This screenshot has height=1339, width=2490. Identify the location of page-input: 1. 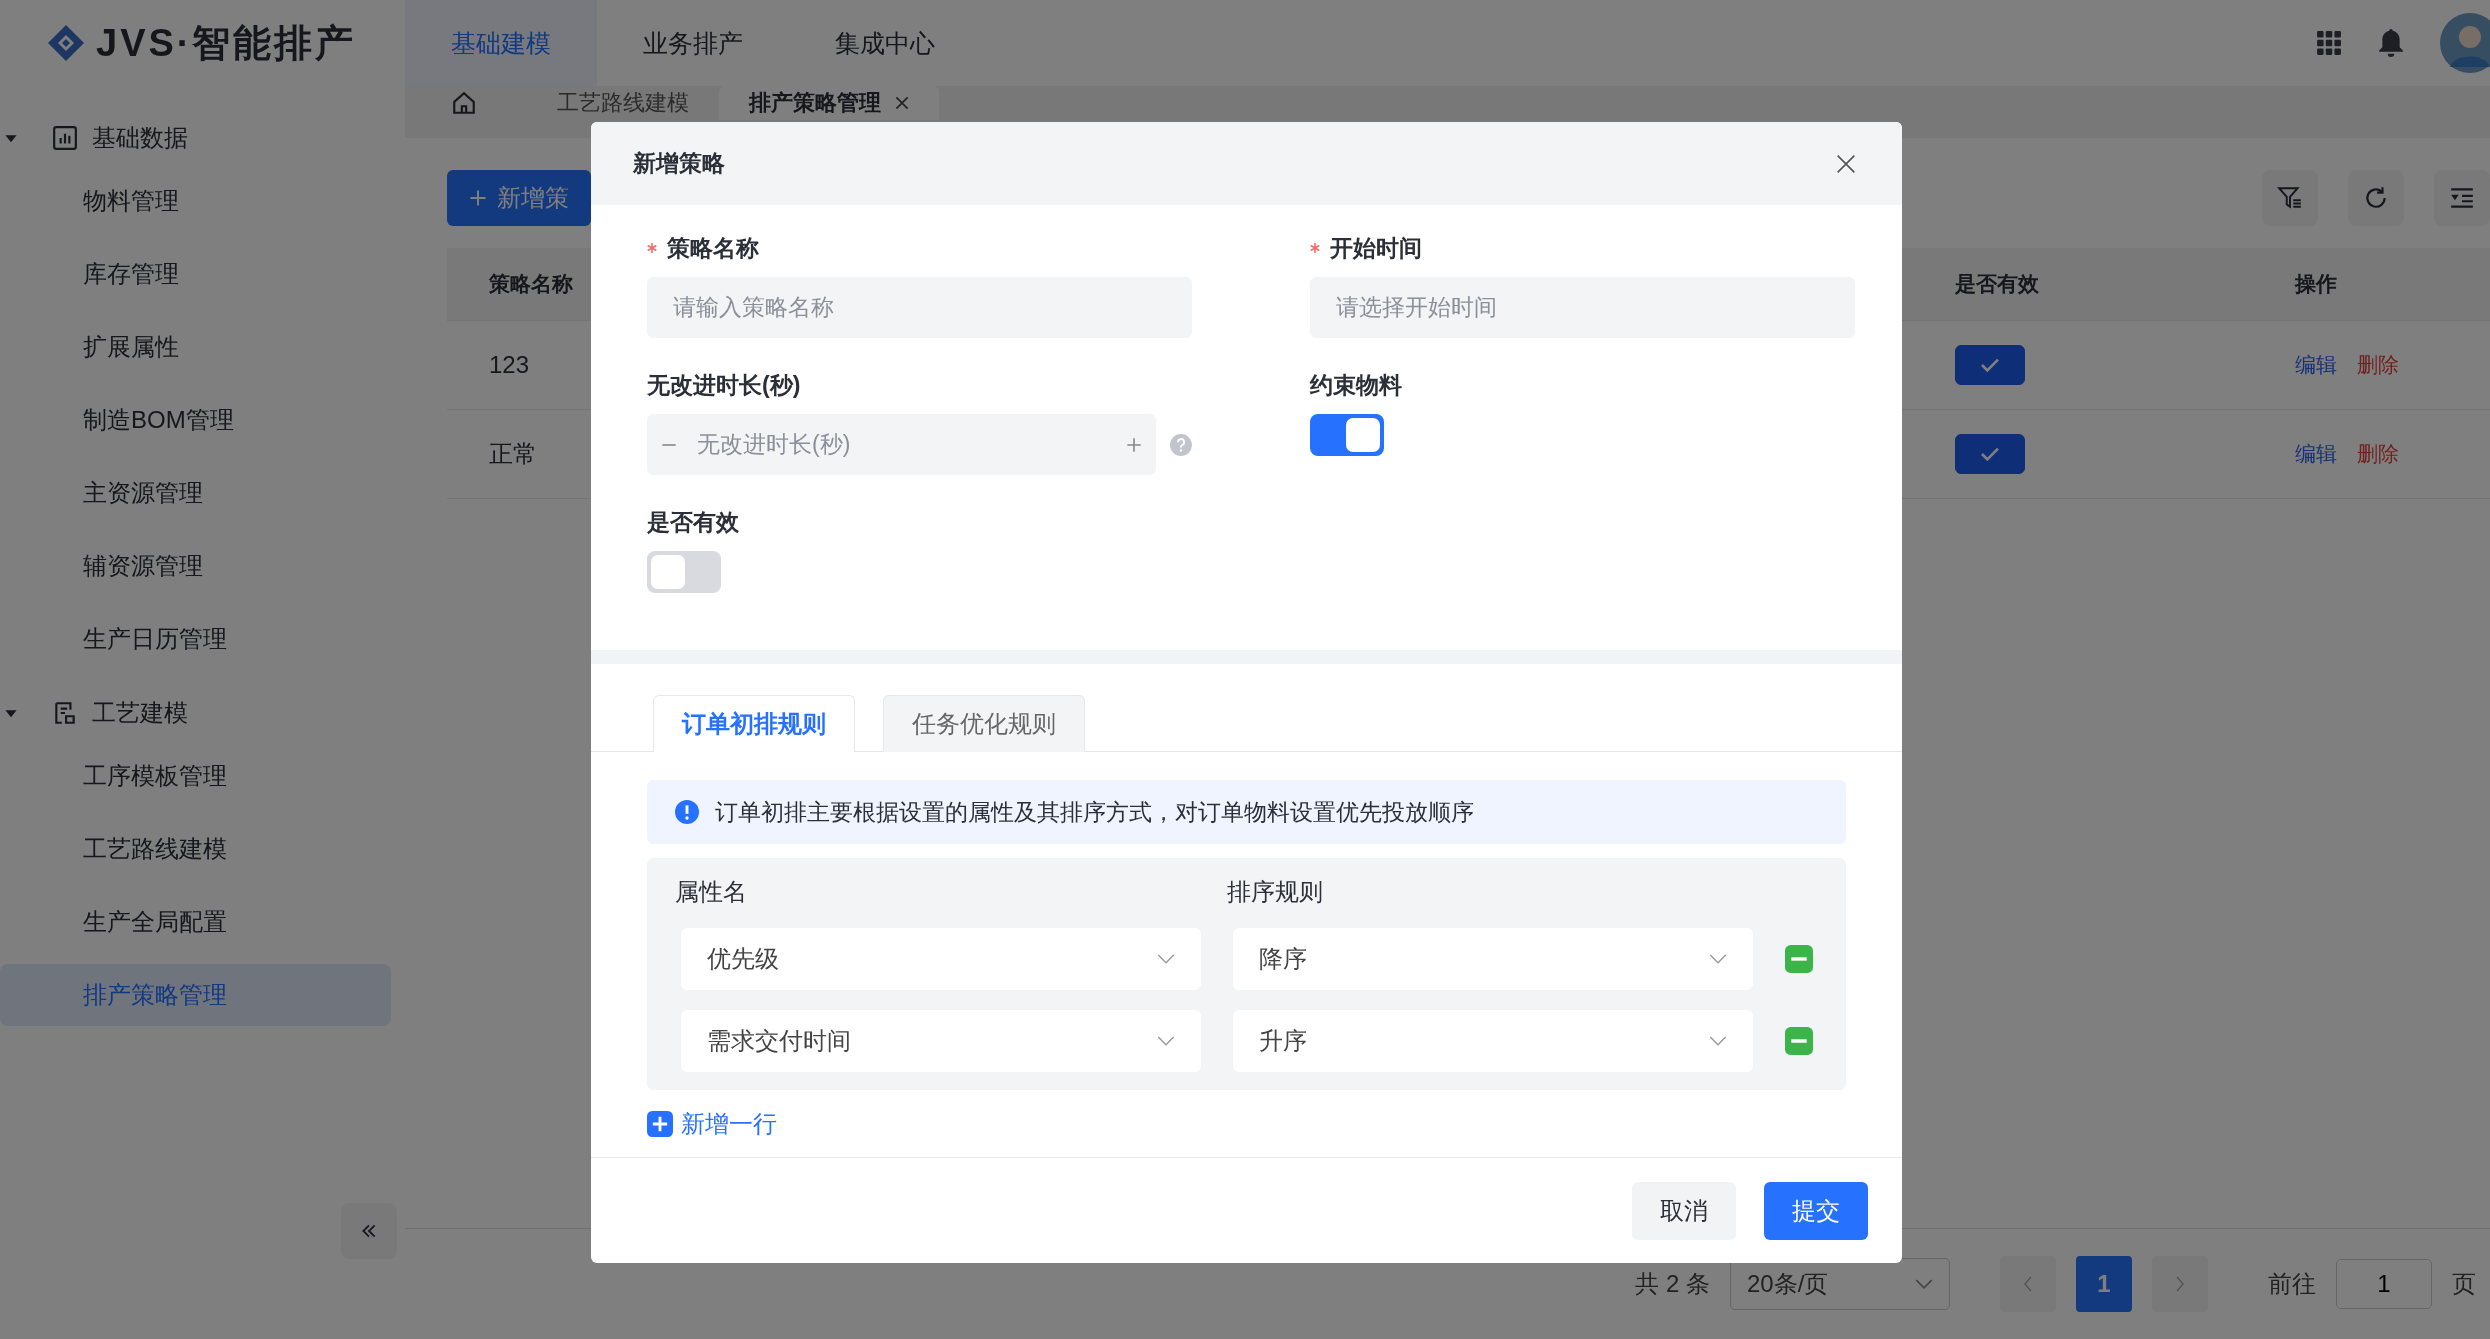
(2384, 1284).